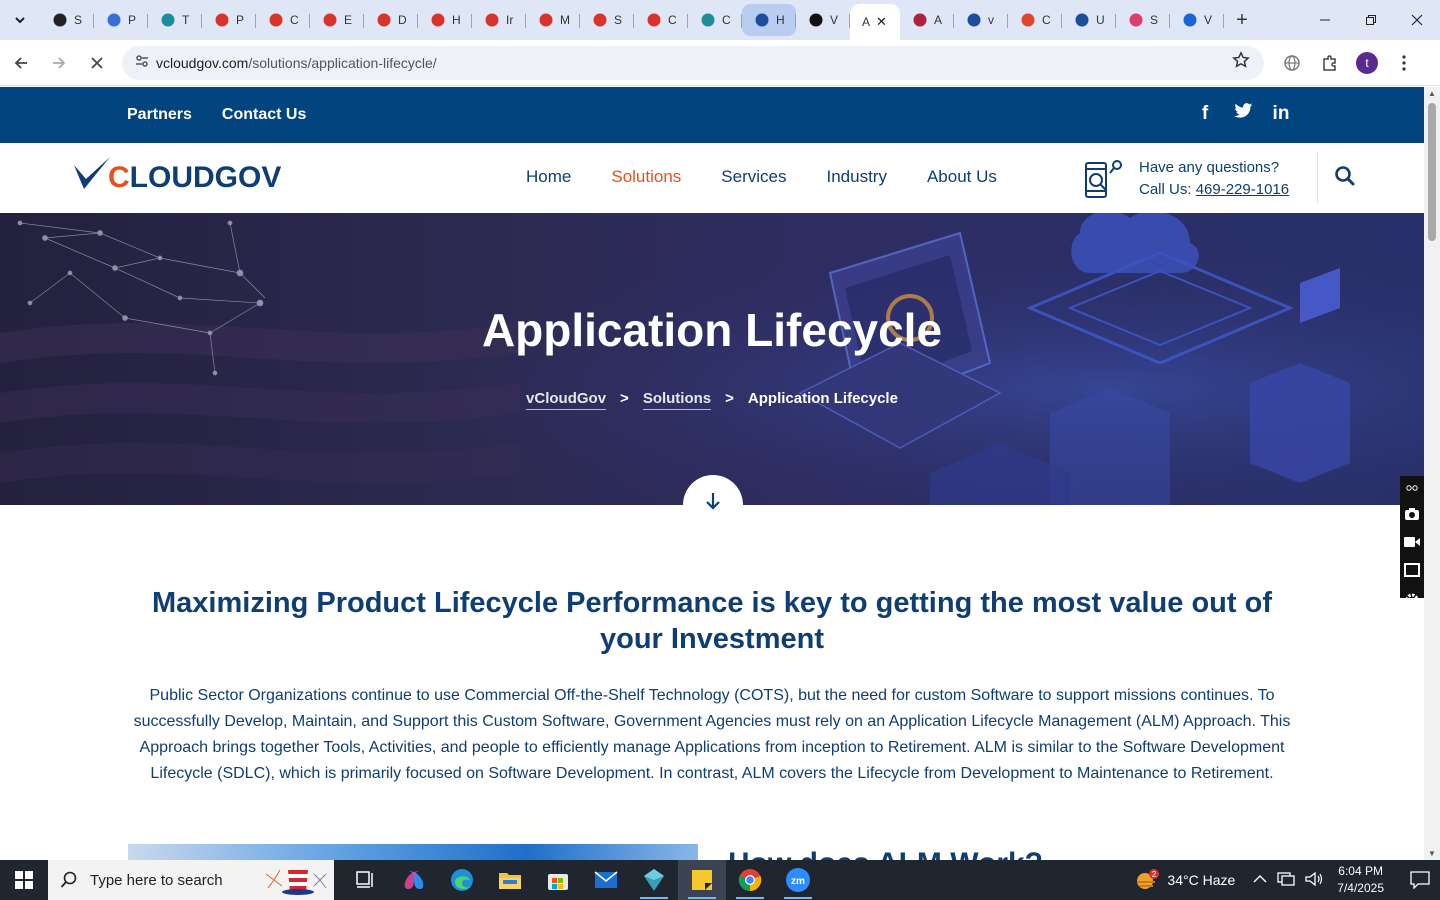 Image resolution: width=1440 pixels, height=900 pixels. Describe the element at coordinates (97, 63) in the screenshot. I see `stop-loading-button` at that location.